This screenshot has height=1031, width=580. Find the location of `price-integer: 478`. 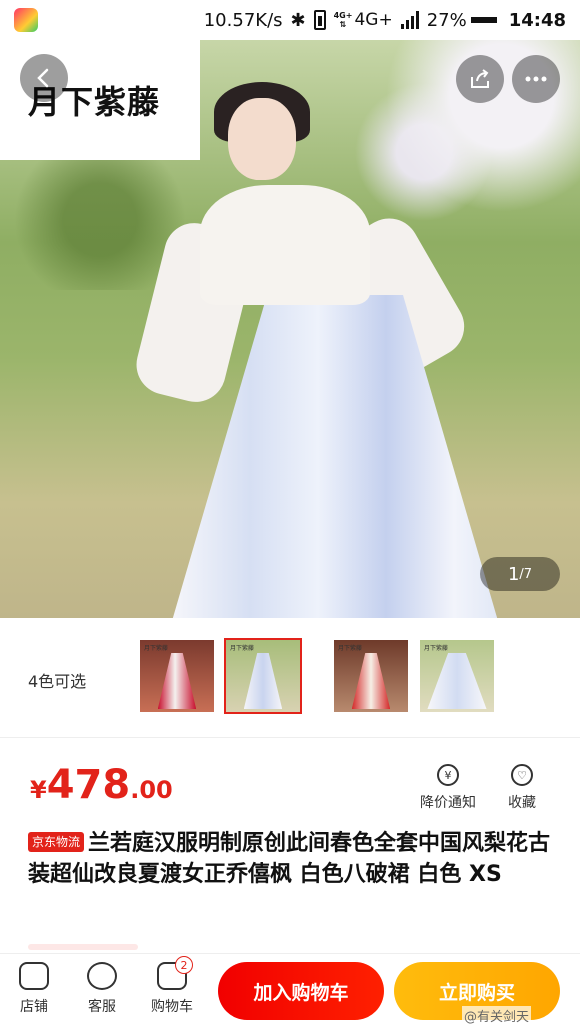

price-integer: 478 is located at coordinates (88, 785).